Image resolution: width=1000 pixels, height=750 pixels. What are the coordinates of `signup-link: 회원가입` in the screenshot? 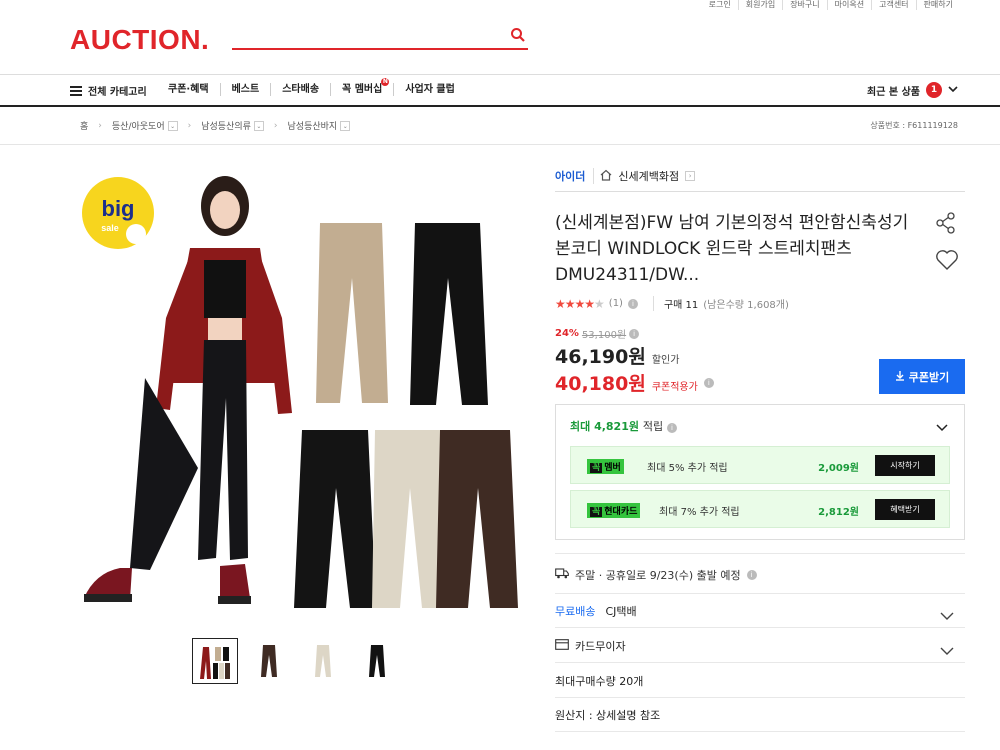 It's located at (761, 5).